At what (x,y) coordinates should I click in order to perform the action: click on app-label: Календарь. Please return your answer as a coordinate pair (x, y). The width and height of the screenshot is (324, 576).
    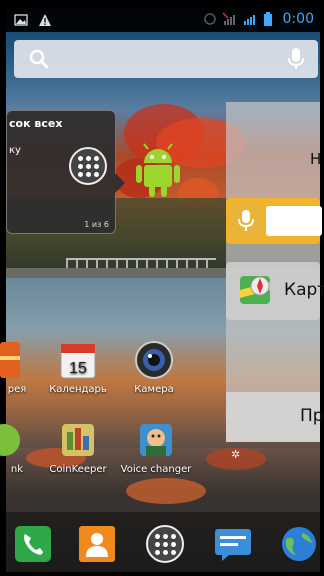
    Looking at the image, I should click on (78, 389).